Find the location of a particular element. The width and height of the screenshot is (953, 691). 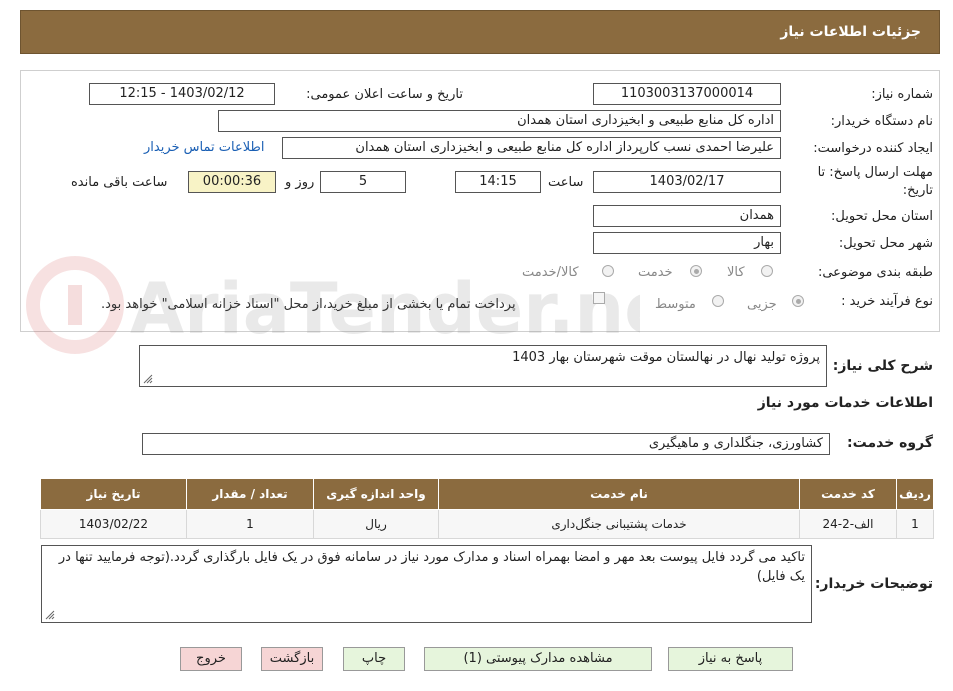

back-button: بازگشت is located at coordinates (292, 659).